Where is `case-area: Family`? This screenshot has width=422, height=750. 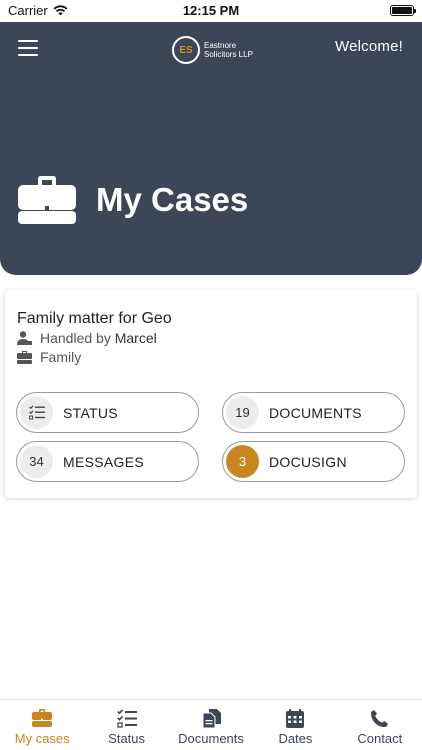
case-area: Family is located at coordinates (49, 357).